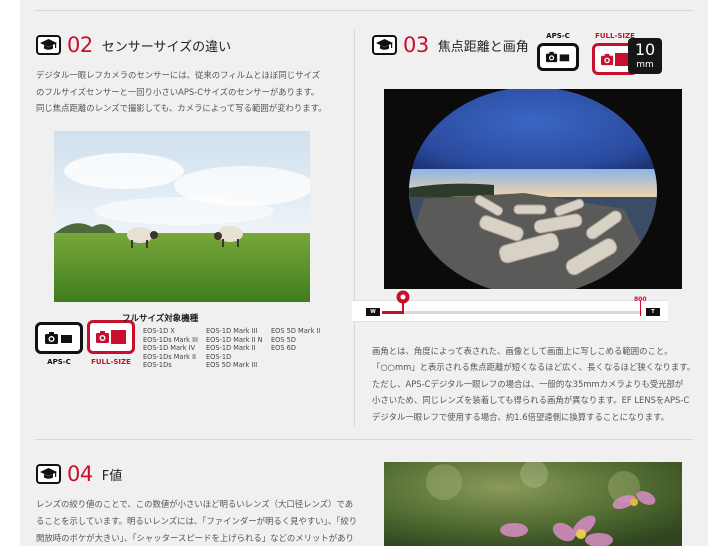 This screenshot has width=728, height=546. What do you see at coordinates (160, 319) in the screenshot?
I see `models-title: フルサイズ対象機種` at bounding box center [160, 319].